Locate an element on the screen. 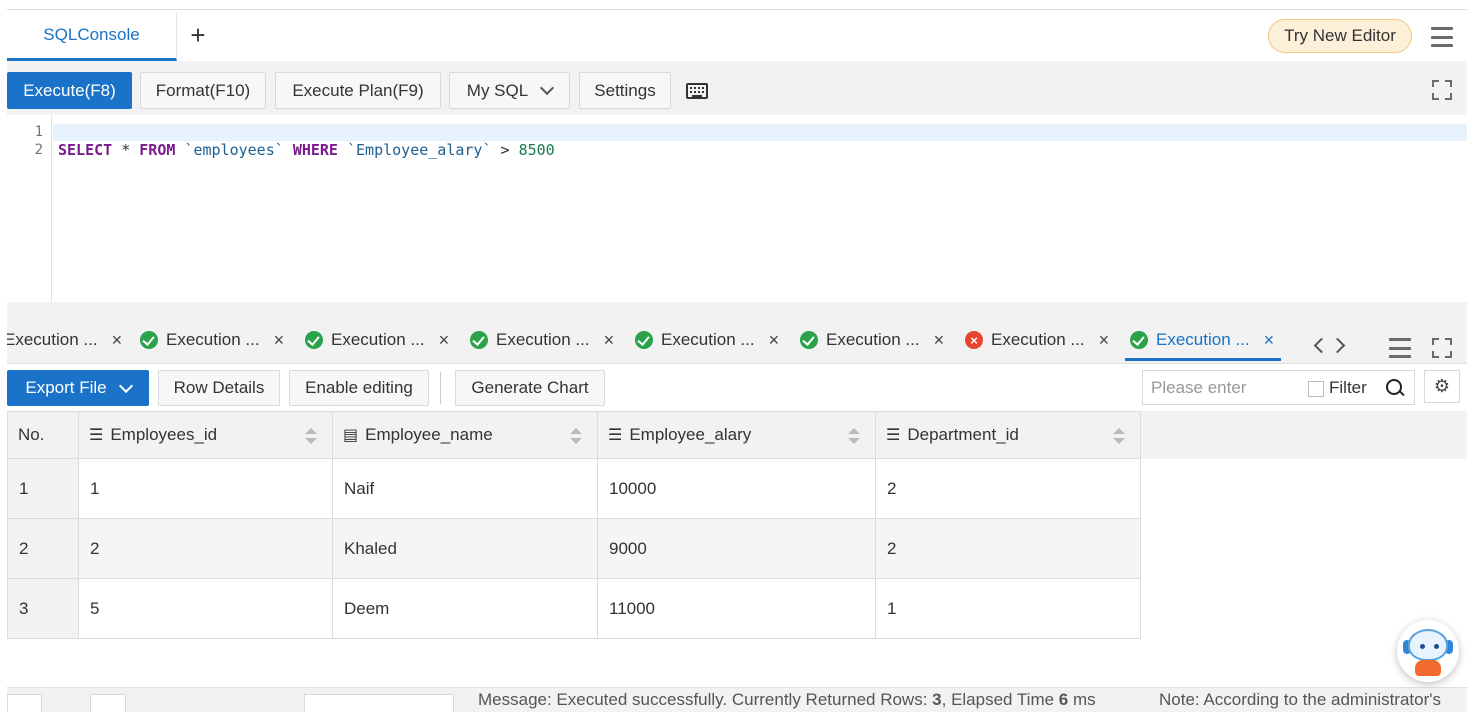 Image resolution: width=1469 pixels, height=712 pixels. column-header-label: Employee_alary is located at coordinates (690, 434).